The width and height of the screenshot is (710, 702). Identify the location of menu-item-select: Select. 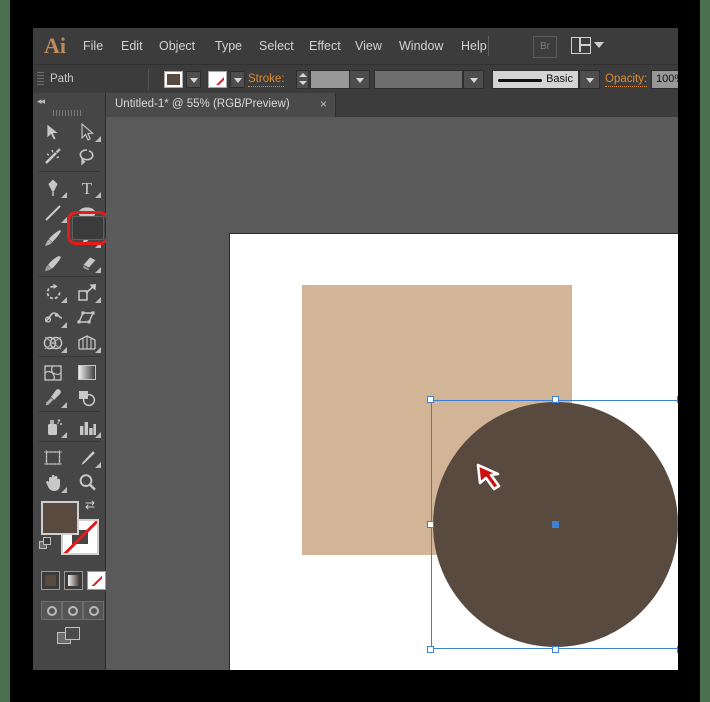
(276, 46).